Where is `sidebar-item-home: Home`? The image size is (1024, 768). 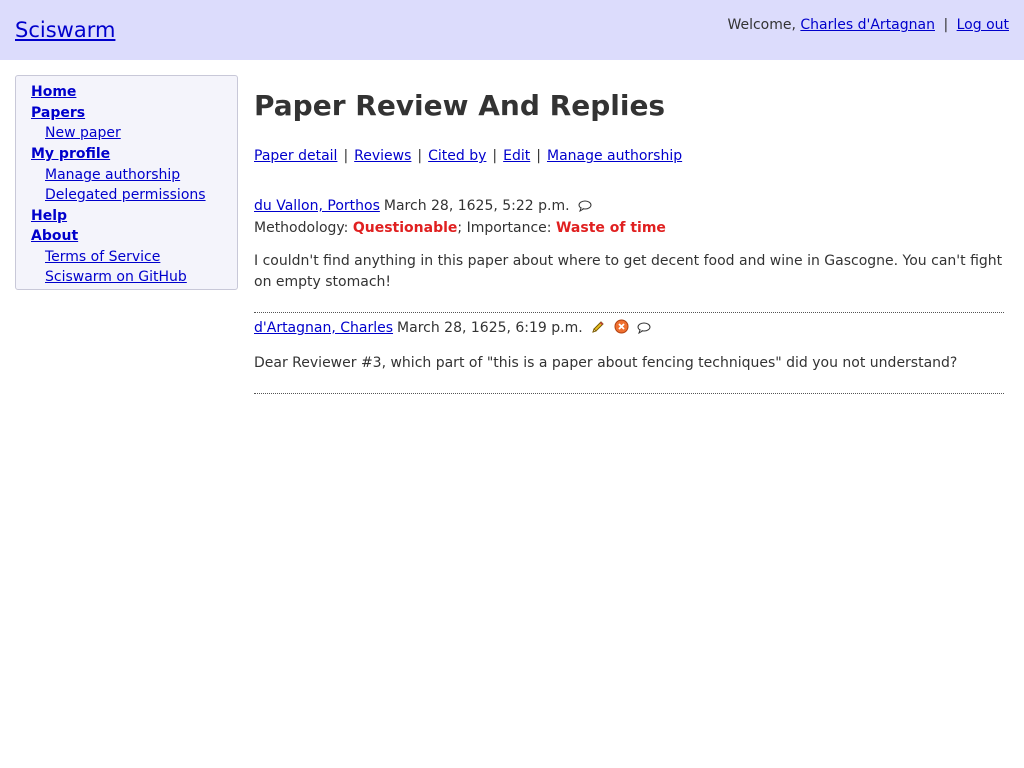 sidebar-item-home: Home is located at coordinates (53, 92).